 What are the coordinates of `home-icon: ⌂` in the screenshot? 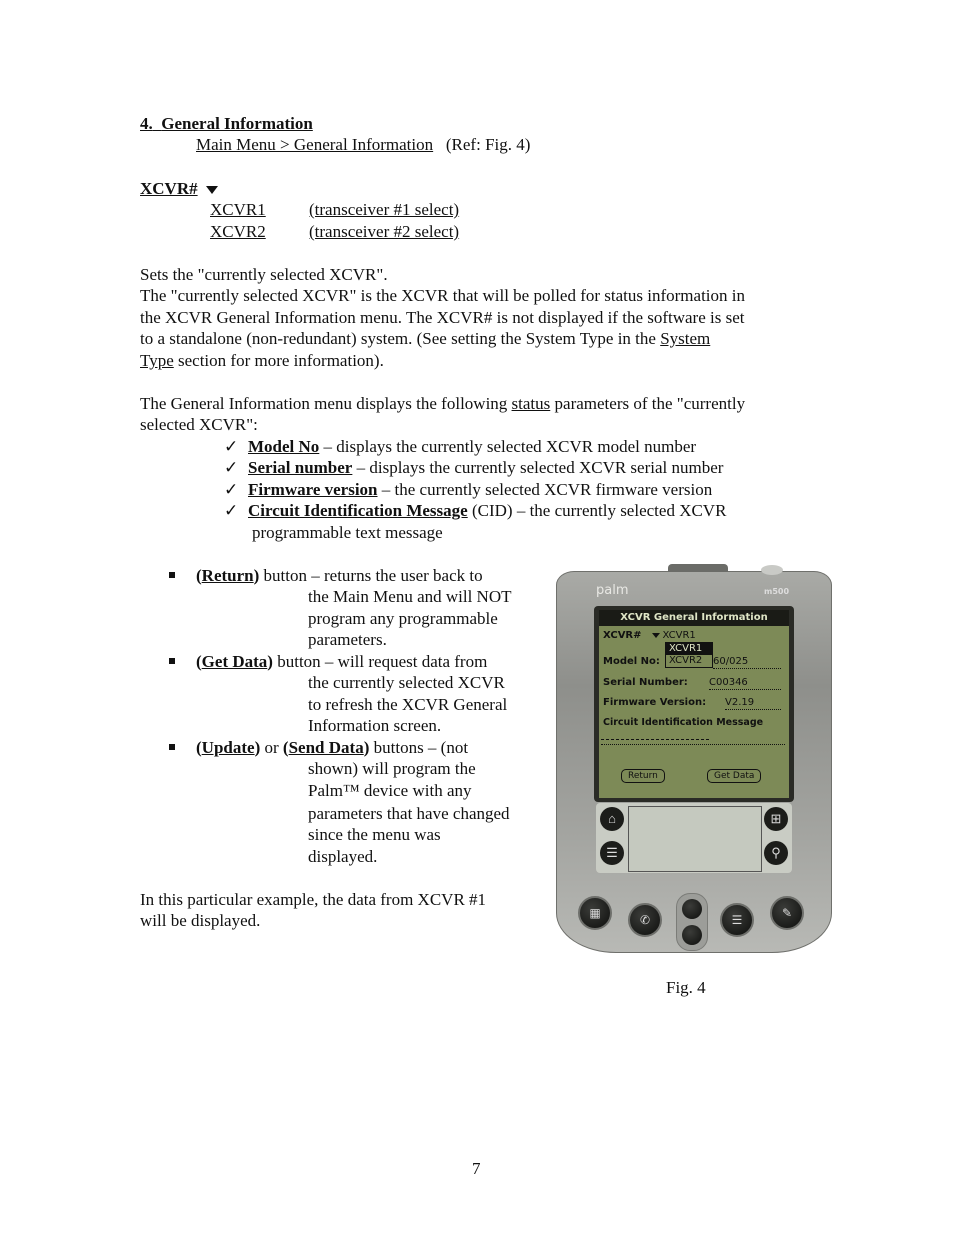 It's located at (612, 819).